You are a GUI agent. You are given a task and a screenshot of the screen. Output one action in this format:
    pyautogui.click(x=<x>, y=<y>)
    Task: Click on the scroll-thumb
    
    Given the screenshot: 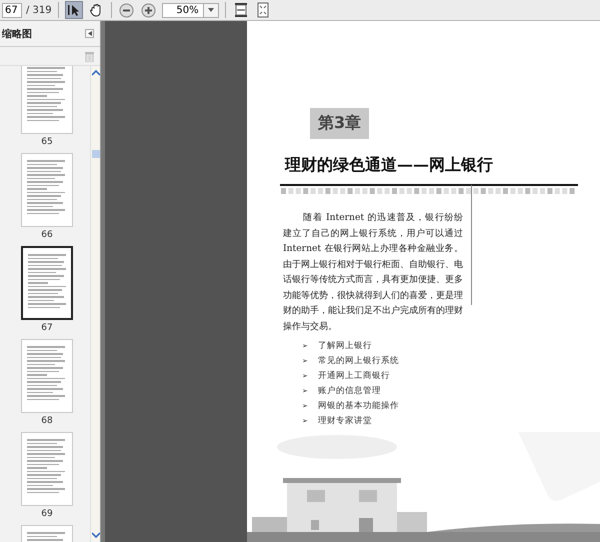 What is the action you would take?
    pyautogui.click(x=96, y=154)
    